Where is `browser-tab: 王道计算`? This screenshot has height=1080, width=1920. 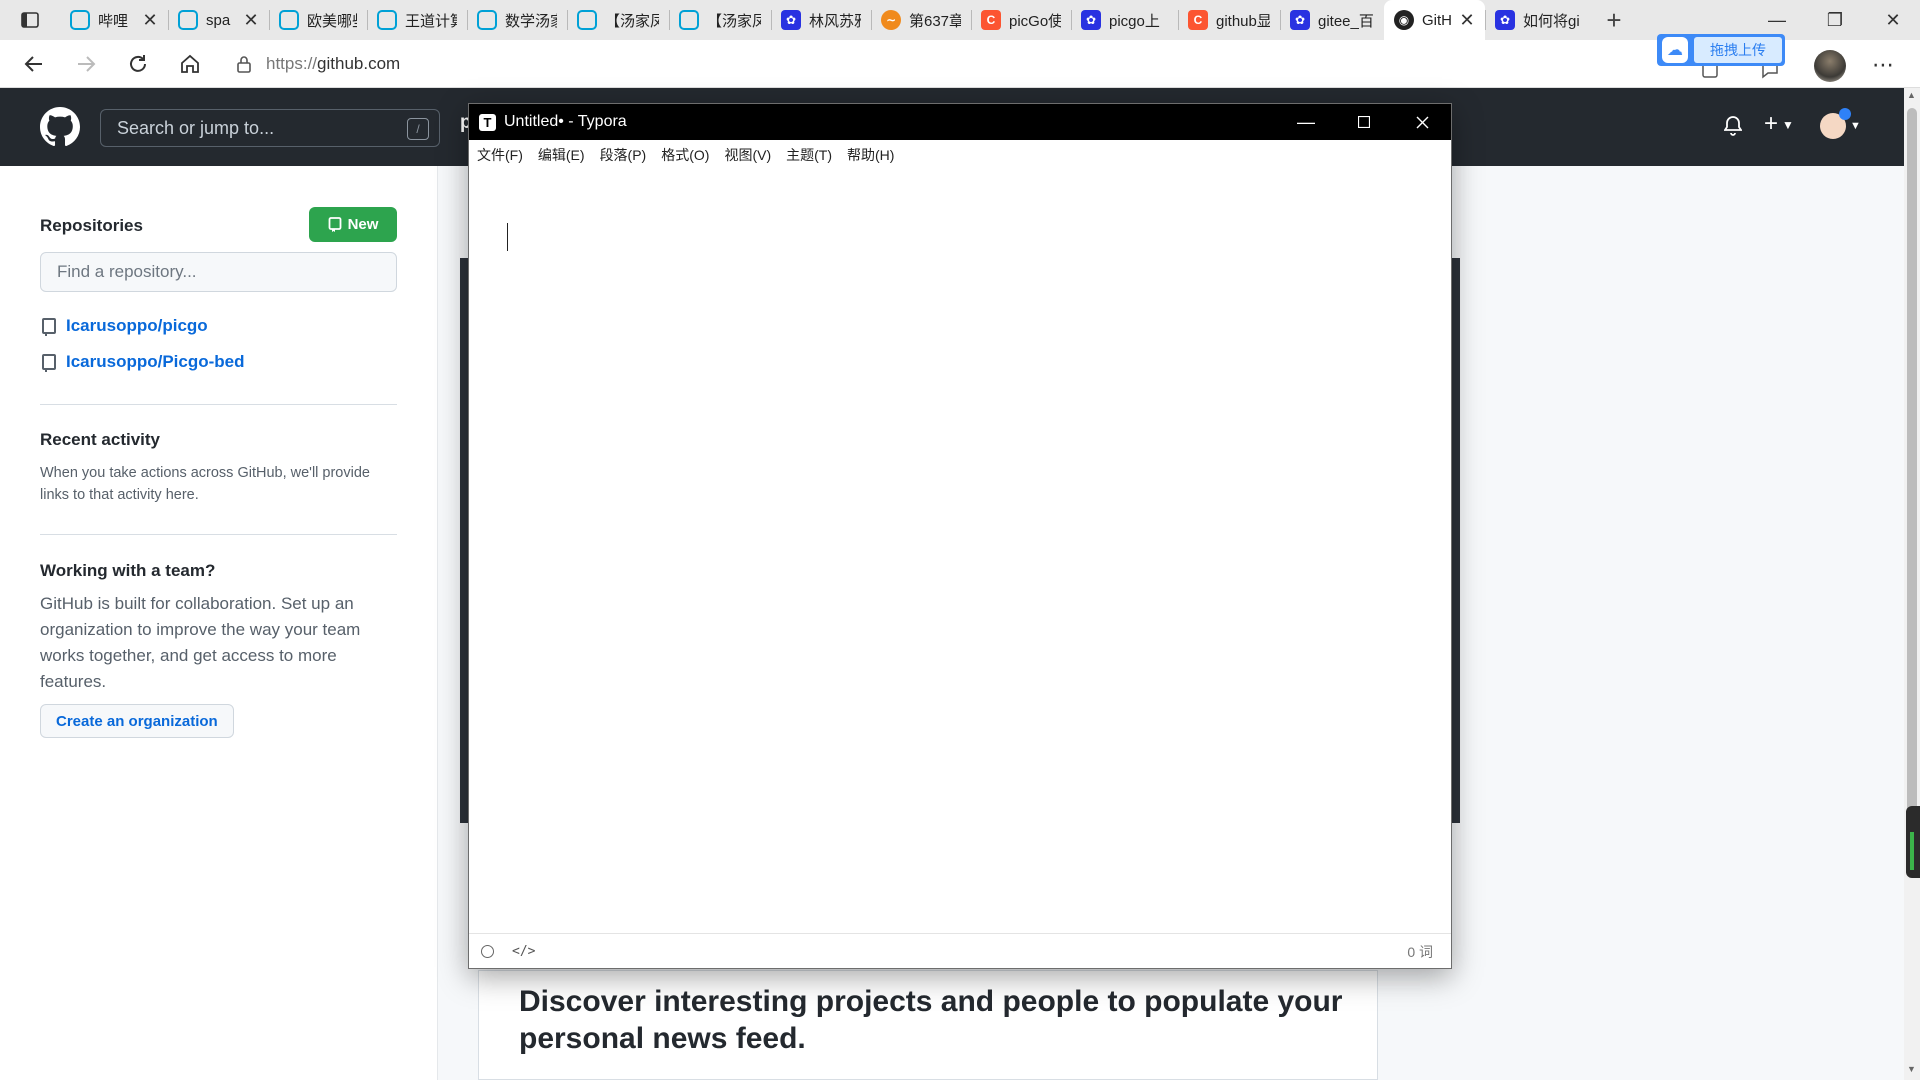 browser-tab: 王道计算 is located at coordinates (417, 20).